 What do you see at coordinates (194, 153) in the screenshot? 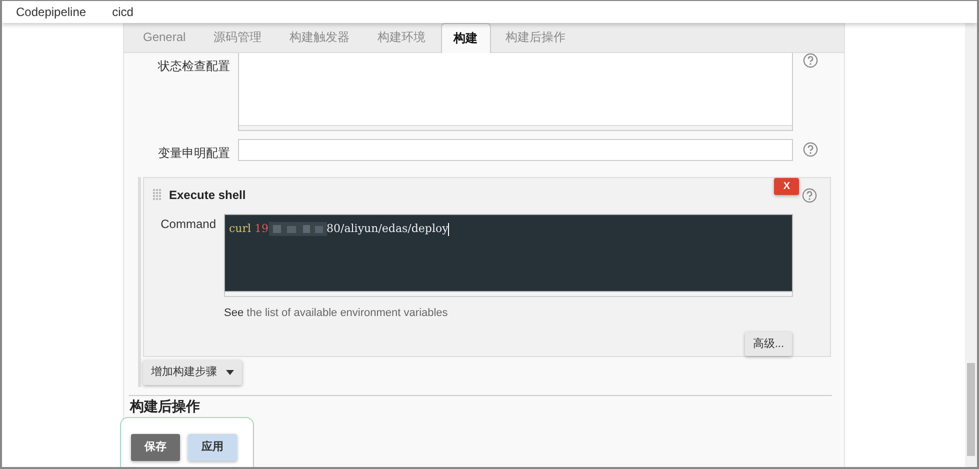
I see `field-label: 变量申明配置` at bounding box center [194, 153].